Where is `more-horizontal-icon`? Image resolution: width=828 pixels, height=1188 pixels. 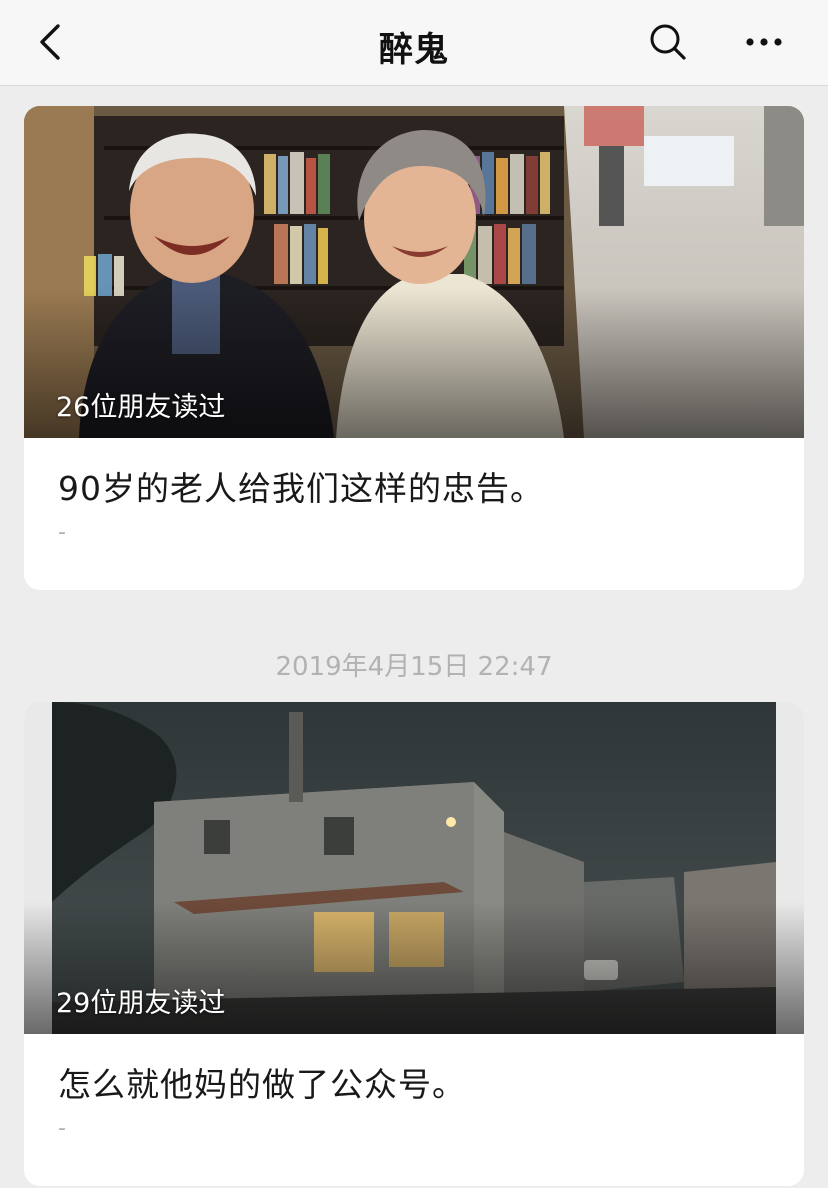 more-horizontal-icon is located at coordinates (764, 42).